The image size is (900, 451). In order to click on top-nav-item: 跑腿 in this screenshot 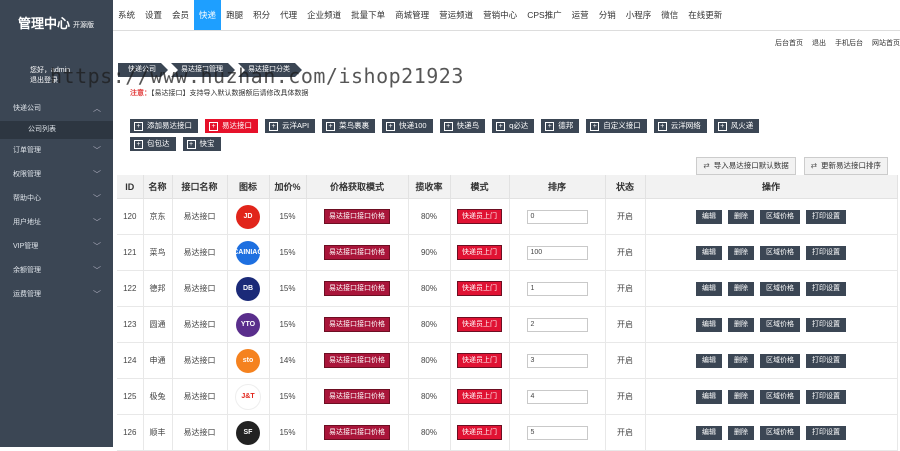, I will do `click(234, 15)`.